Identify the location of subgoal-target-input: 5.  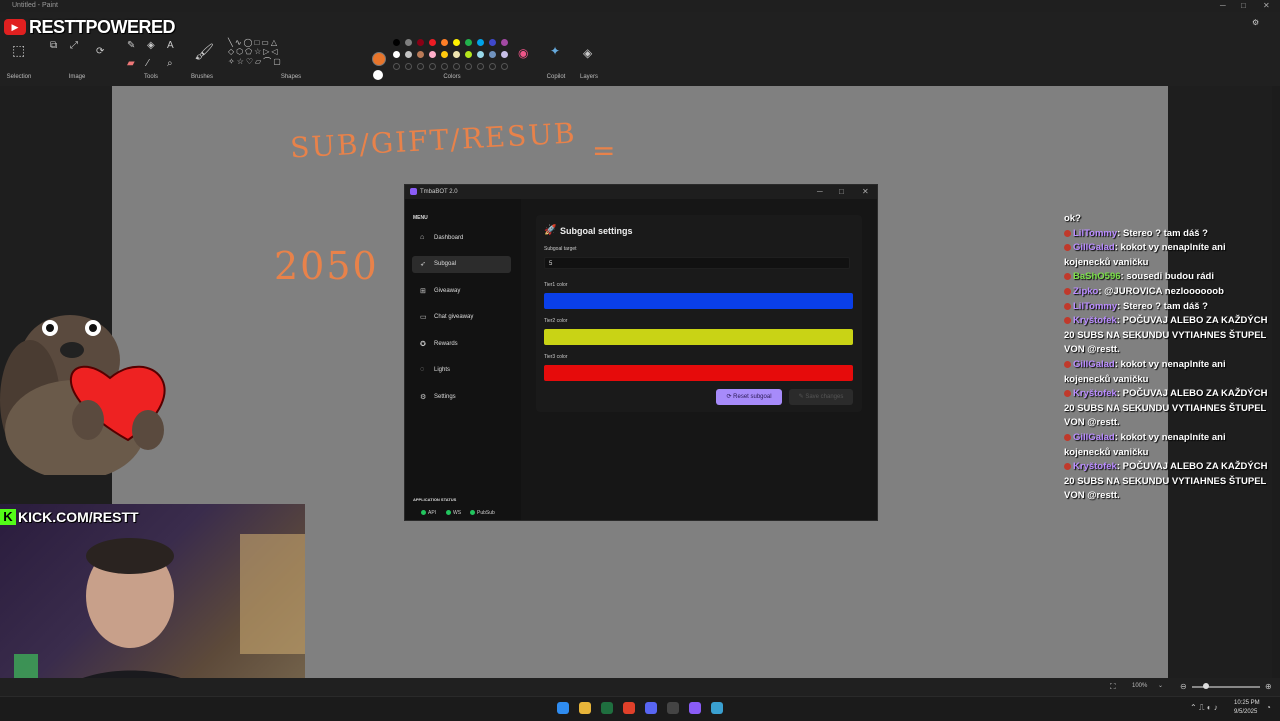
(697, 263).